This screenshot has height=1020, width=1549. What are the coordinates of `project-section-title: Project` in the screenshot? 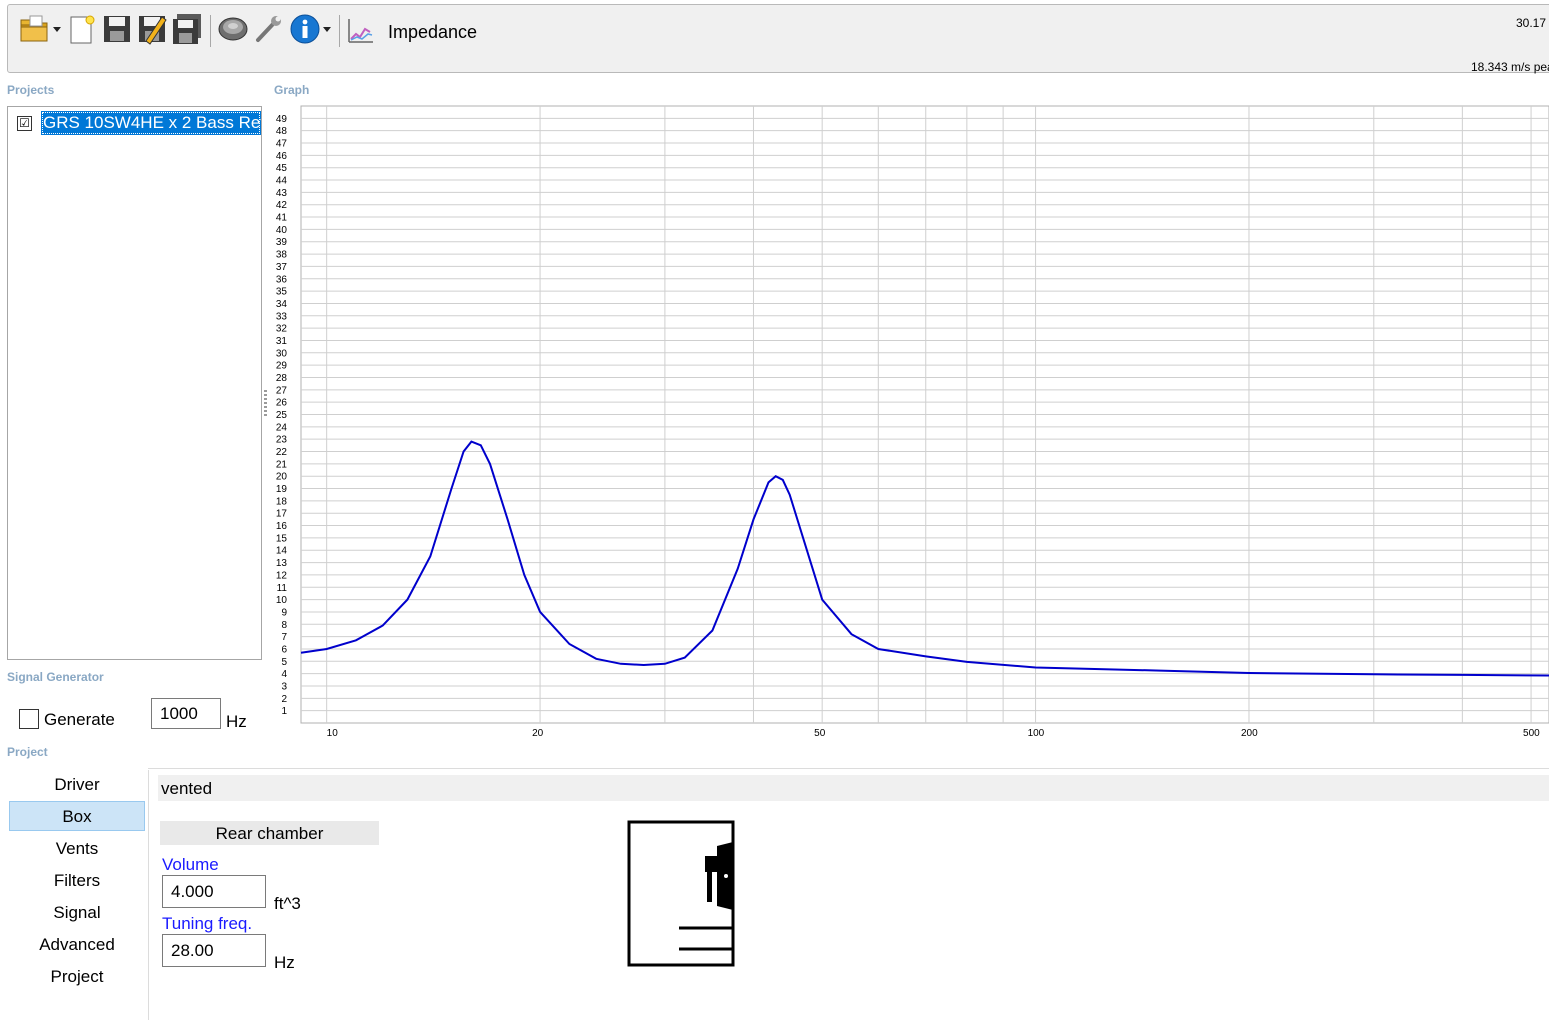 It's located at (27, 752).